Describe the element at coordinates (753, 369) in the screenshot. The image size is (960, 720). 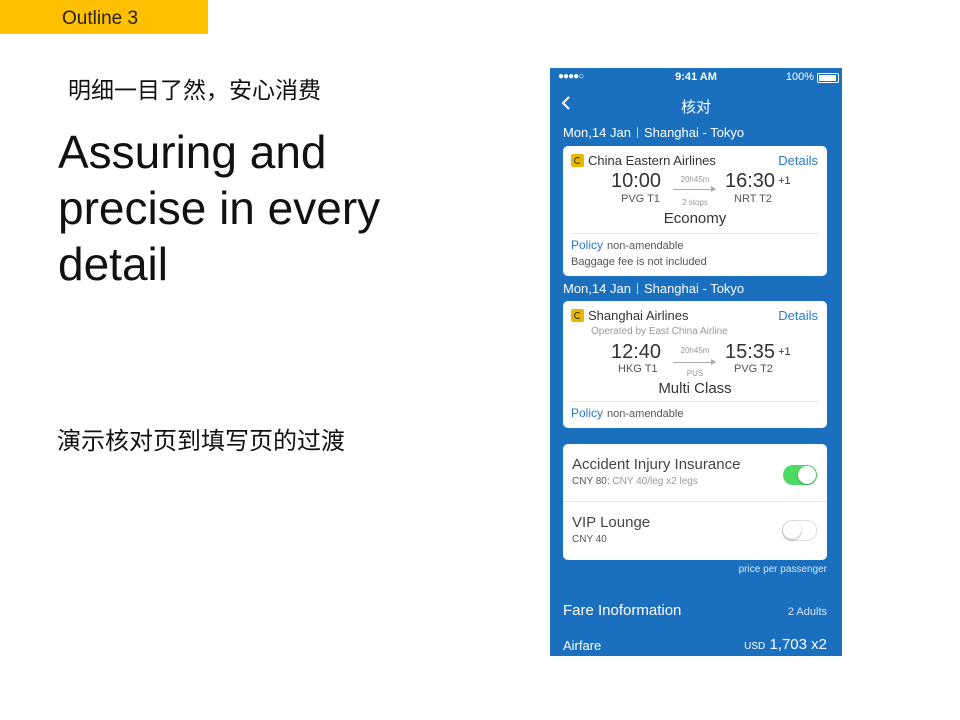
I see `arrival-airport: PVG T2` at that location.